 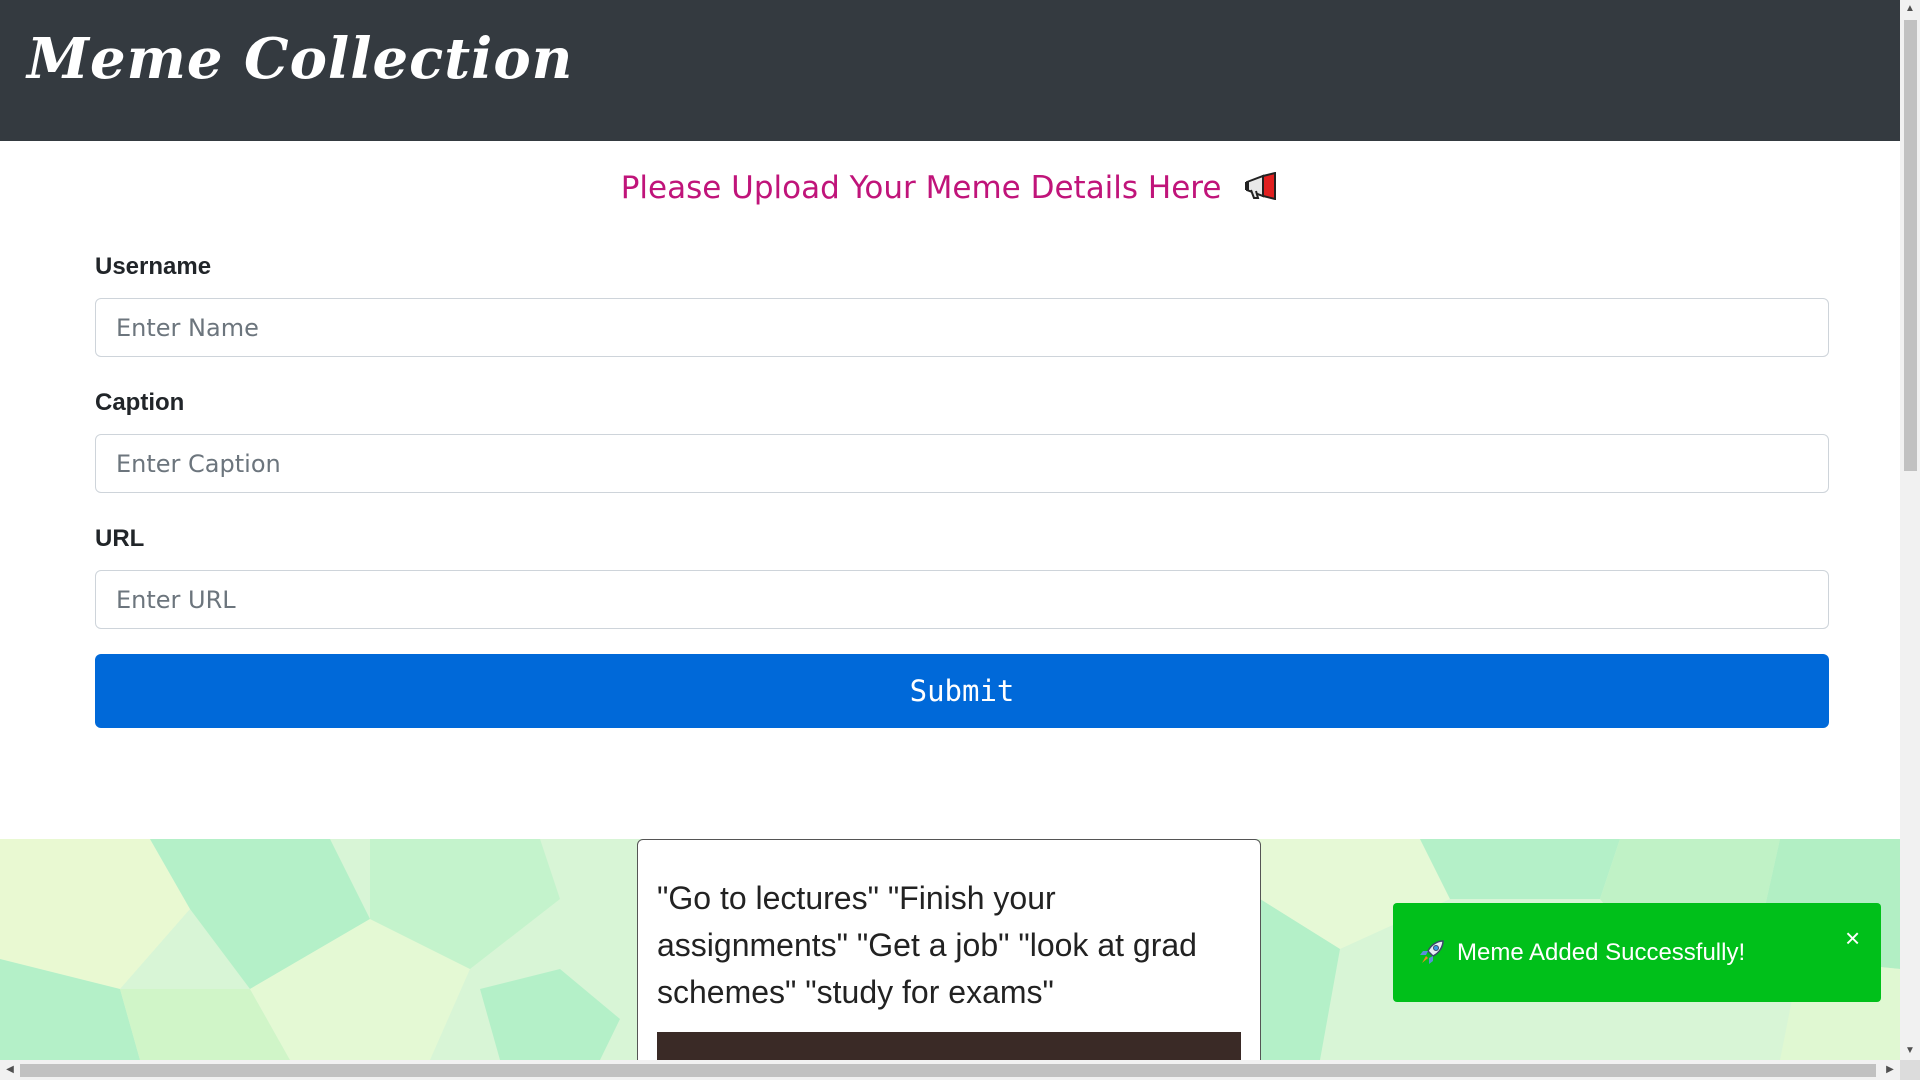 I want to click on scroll-left-arrow-icon: ◀, so click(x=10, y=1070).